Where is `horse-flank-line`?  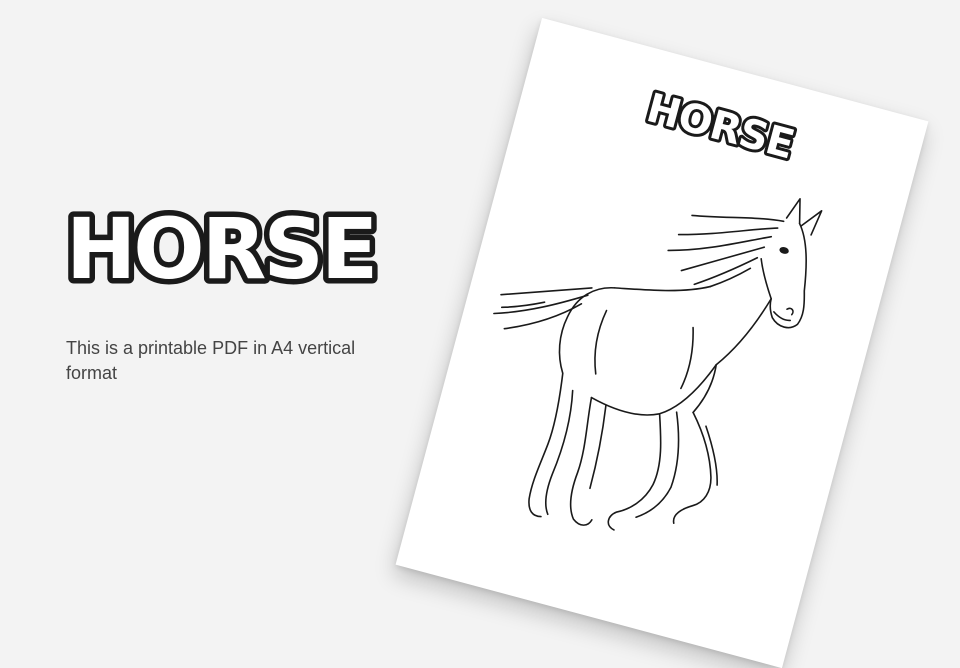 horse-flank-line is located at coordinates (601, 342).